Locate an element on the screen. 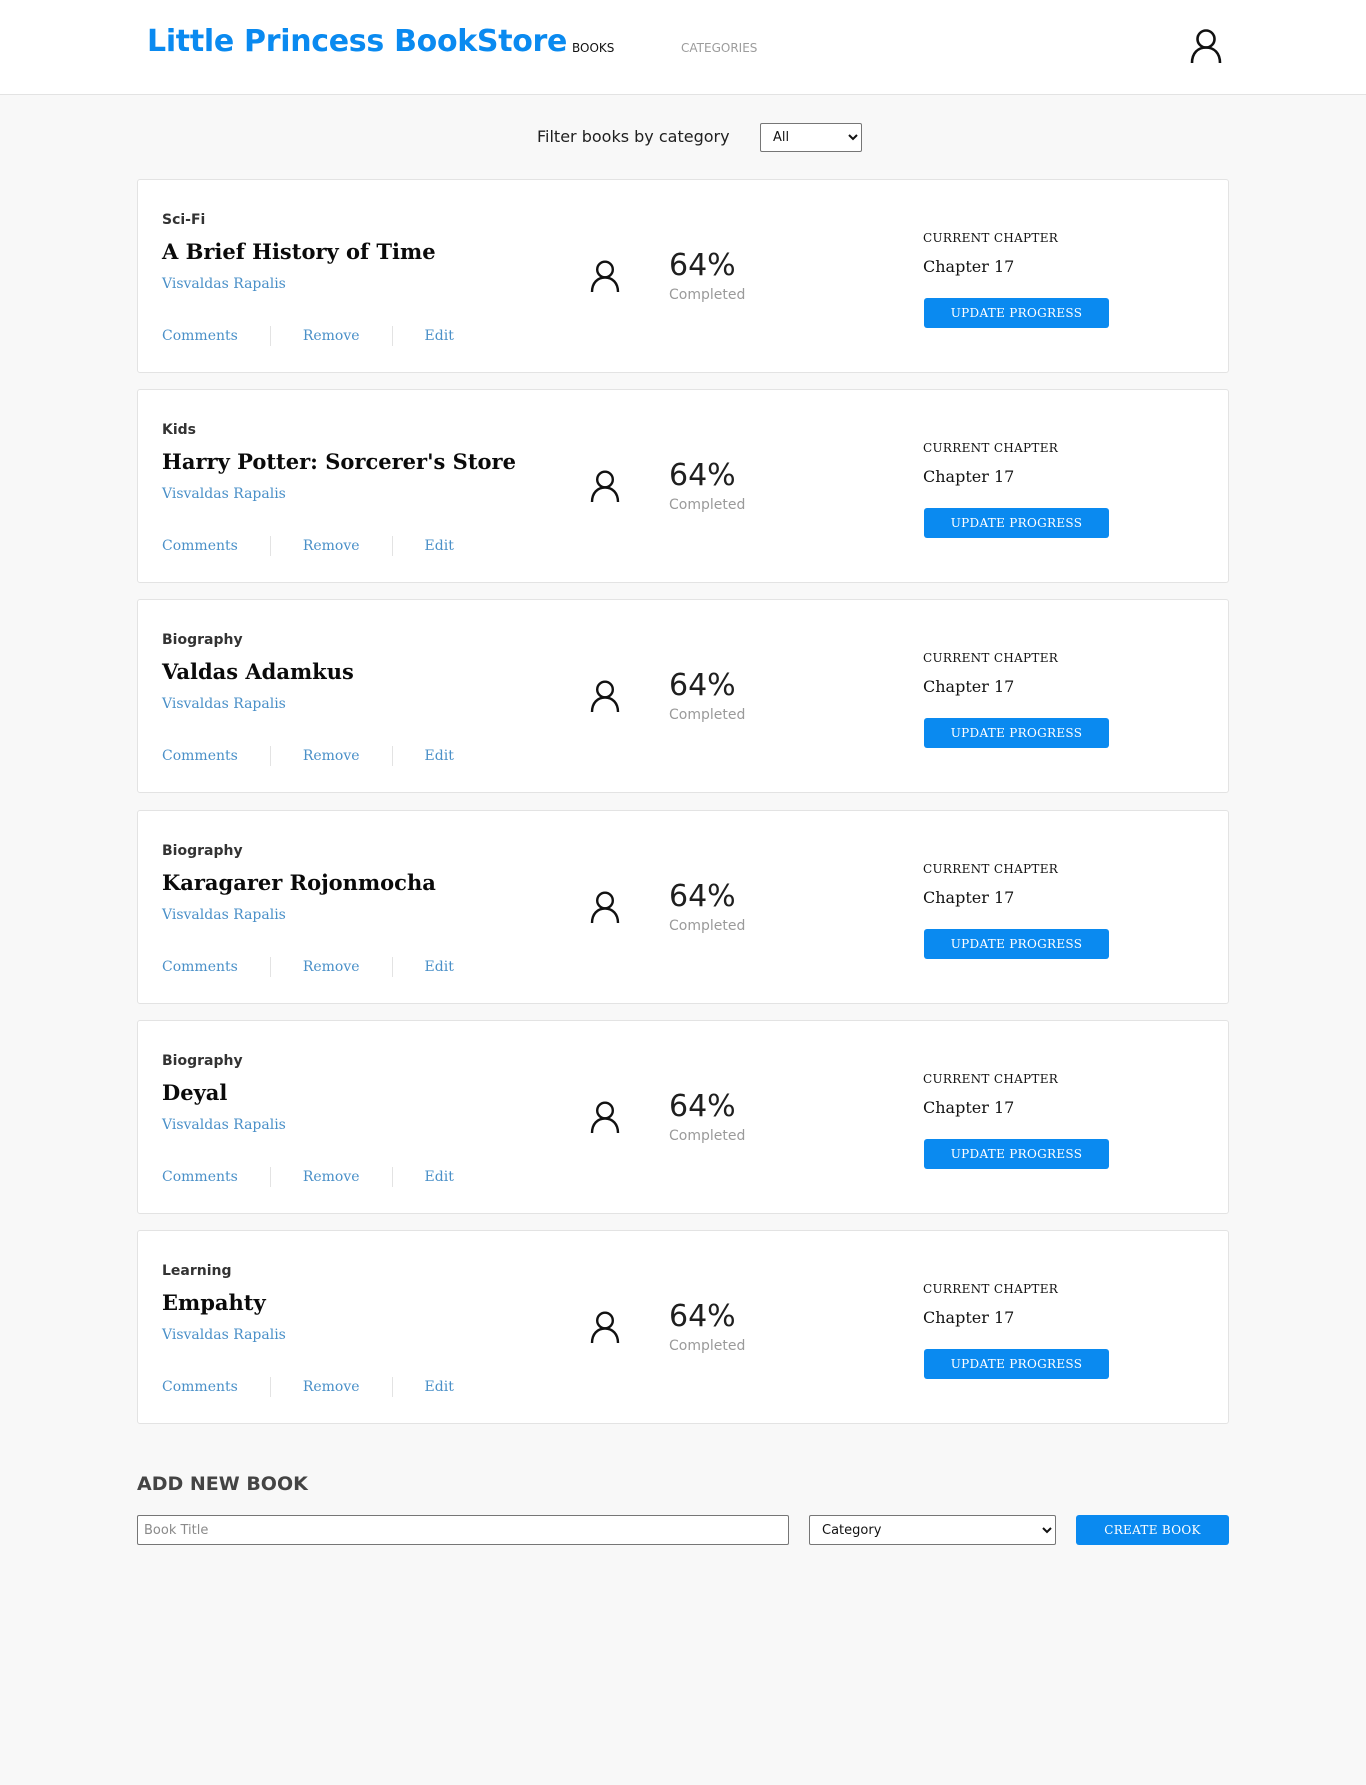  book-category: Learning is located at coordinates (197, 1271).